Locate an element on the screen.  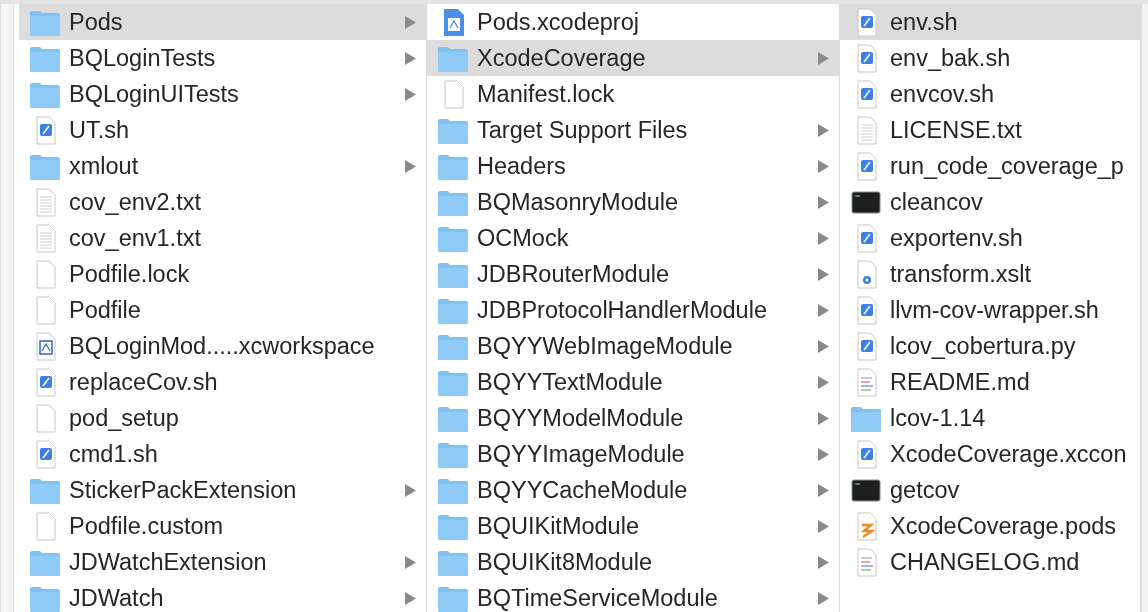
file-row: BQYYCacheModule is located at coordinates (633, 490).